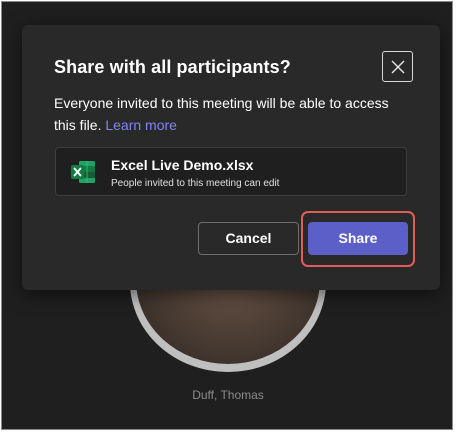  What do you see at coordinates (182, 165) in the screenshot?
I see `file-name: Excel Live Demo.xlsx` at bounding box center [182, 165].